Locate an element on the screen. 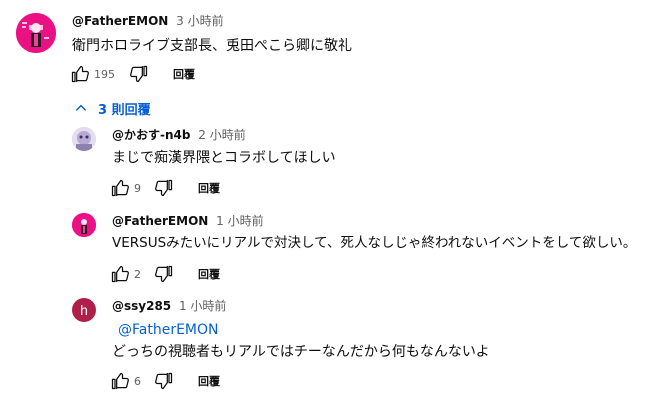  comment-actions: 9 回覆 is located at coordinates (164, 188).